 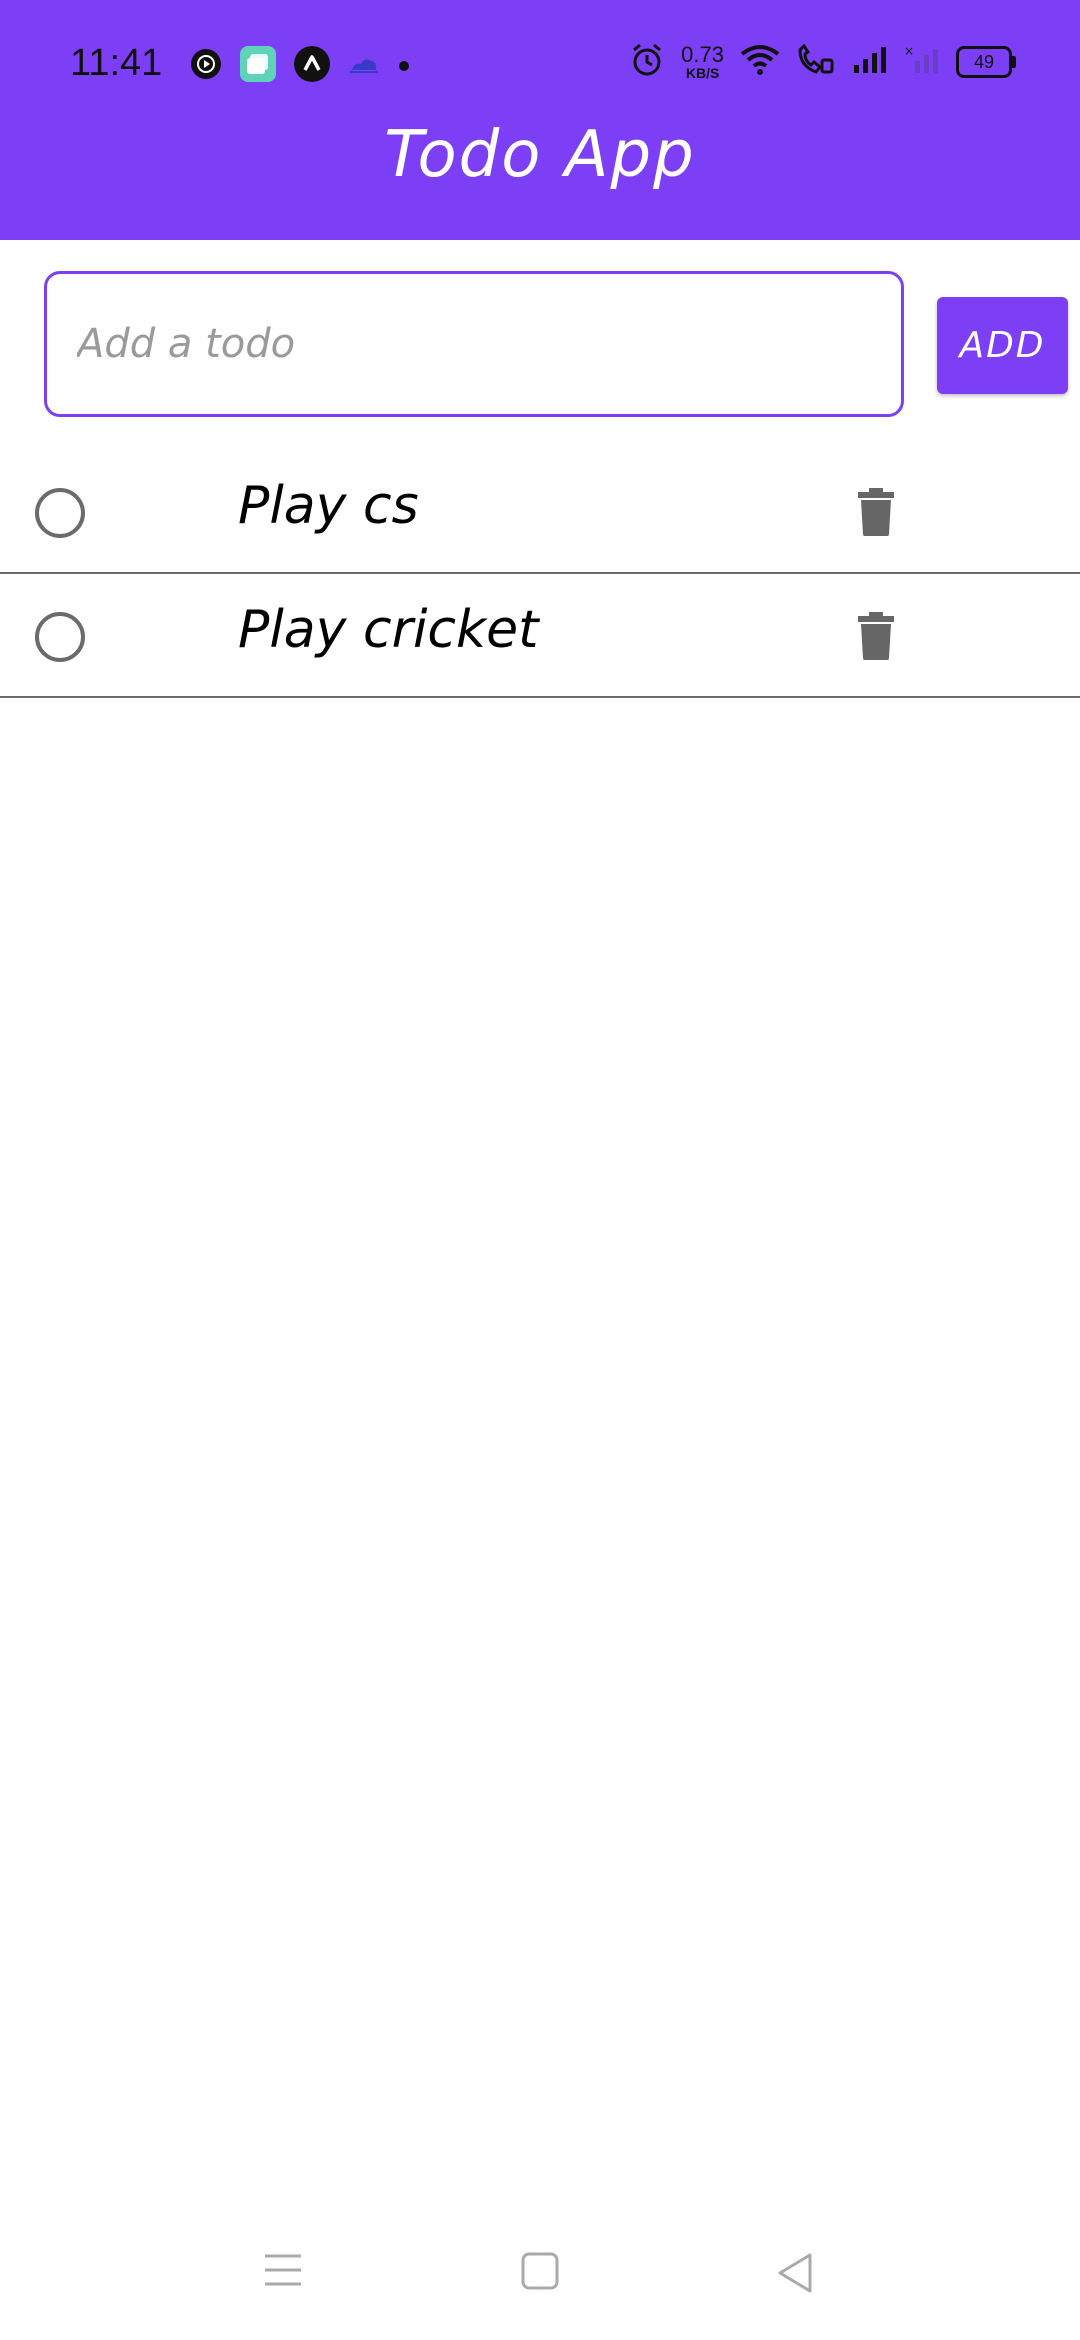 What do you see at coordinates (540, 512) in the screenshot?
I see `todo-item: Play cs` at bounding box center [540, 512].